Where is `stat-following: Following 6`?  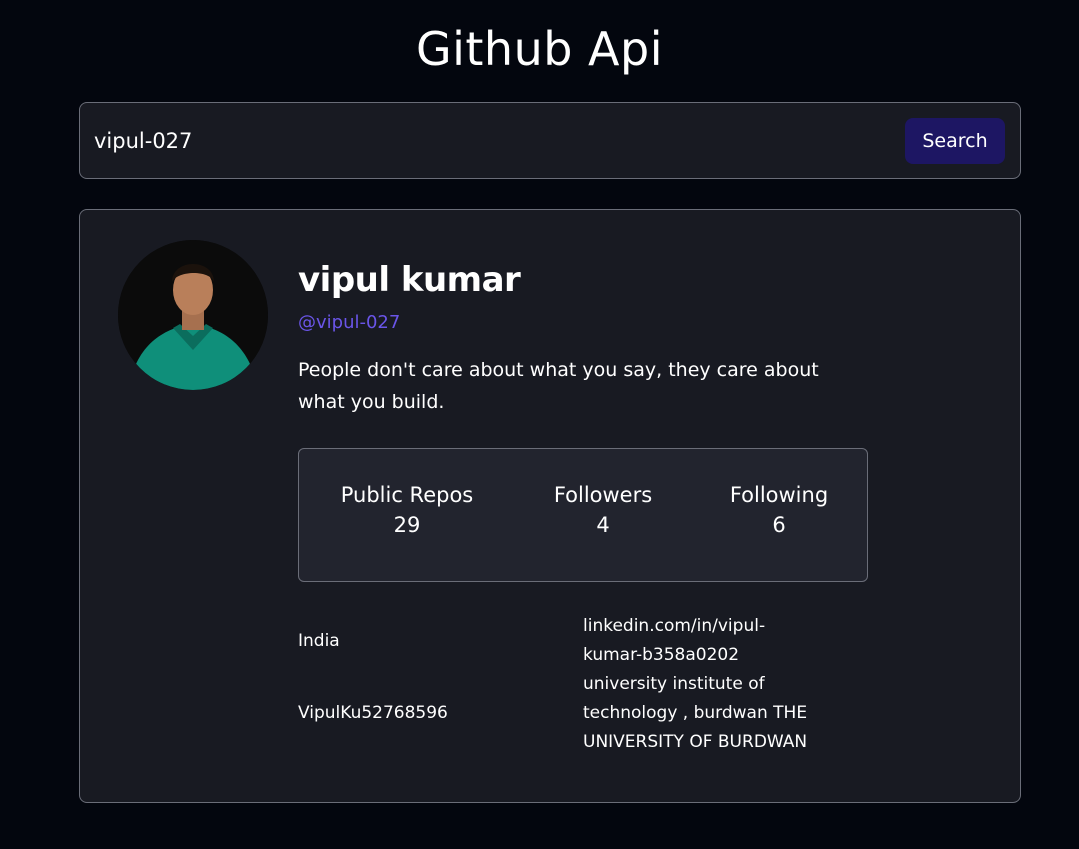
stat-following: Following 6 is located at coordinates (779, 510).